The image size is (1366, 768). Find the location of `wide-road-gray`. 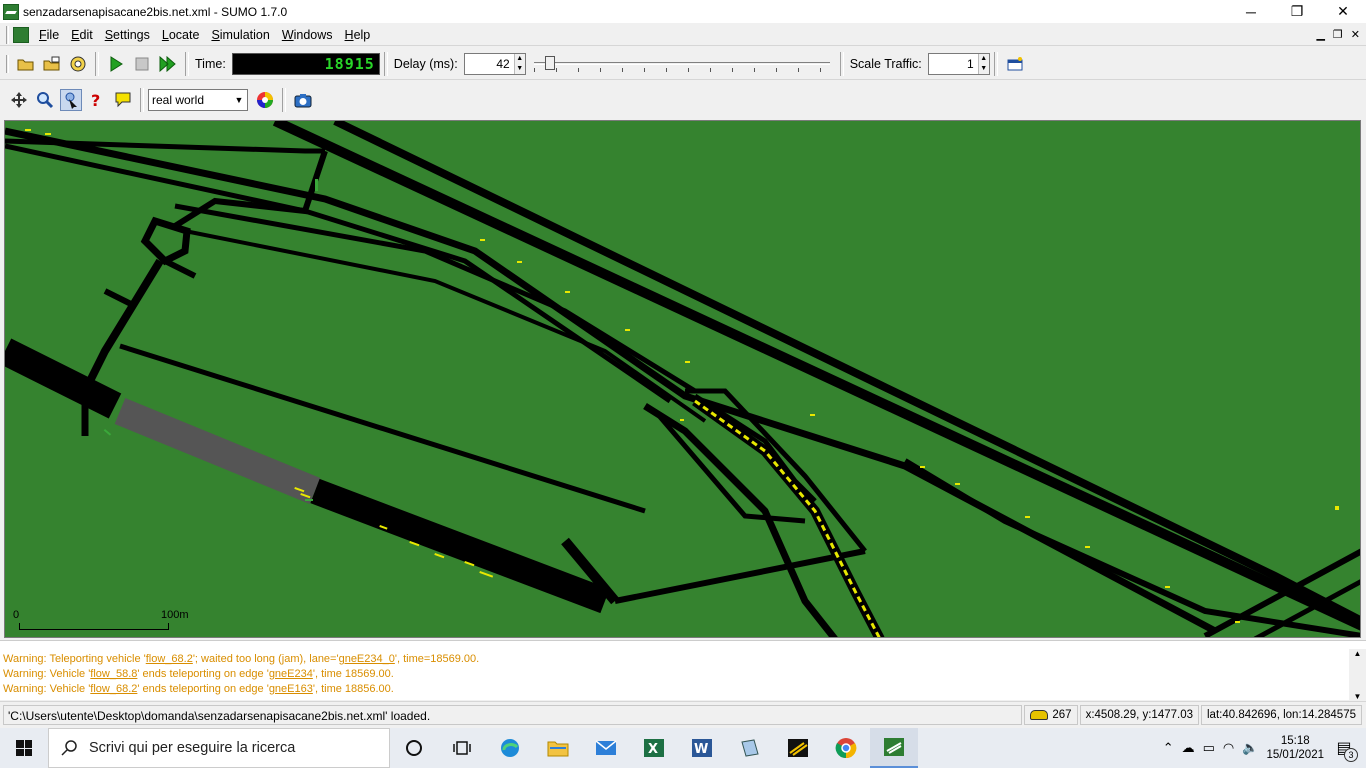

wide-road-gray is located at coordinates (217, 451).